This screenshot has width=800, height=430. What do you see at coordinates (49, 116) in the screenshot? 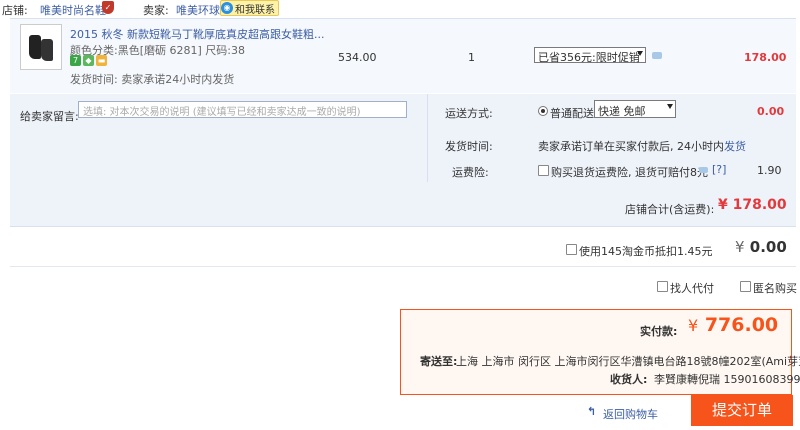
I see `message-label: 给卖家留言:` at bounding box center [49, 116].